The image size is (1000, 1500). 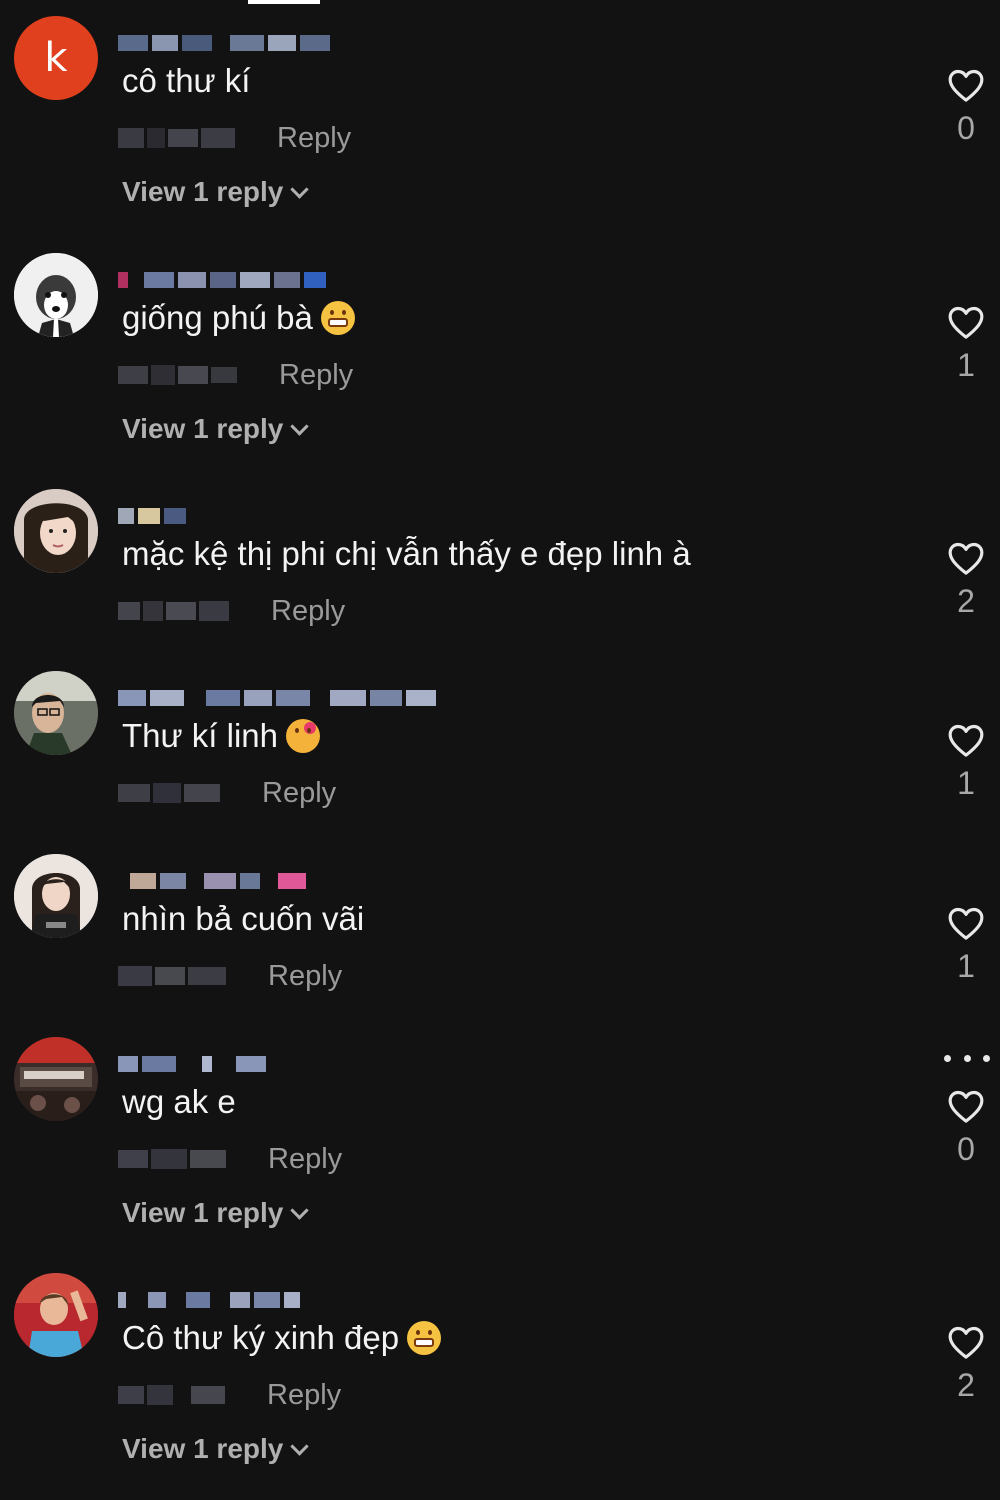 What do you see at coordinates (200, 735) in the screenshot?
I see `comment-text-content: Thư kí linh` at bounding box center [200, 735].